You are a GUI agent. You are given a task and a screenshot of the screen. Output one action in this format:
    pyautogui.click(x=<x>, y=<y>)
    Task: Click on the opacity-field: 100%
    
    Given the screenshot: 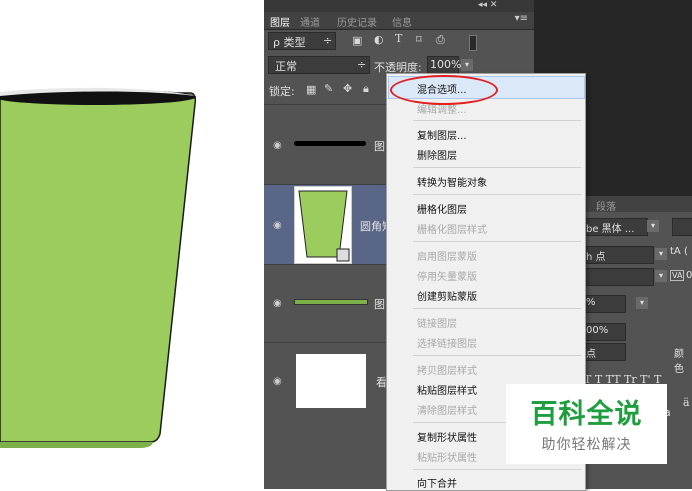 What is the action you would take?
    pyautogui.click(x=444, y=65)
    